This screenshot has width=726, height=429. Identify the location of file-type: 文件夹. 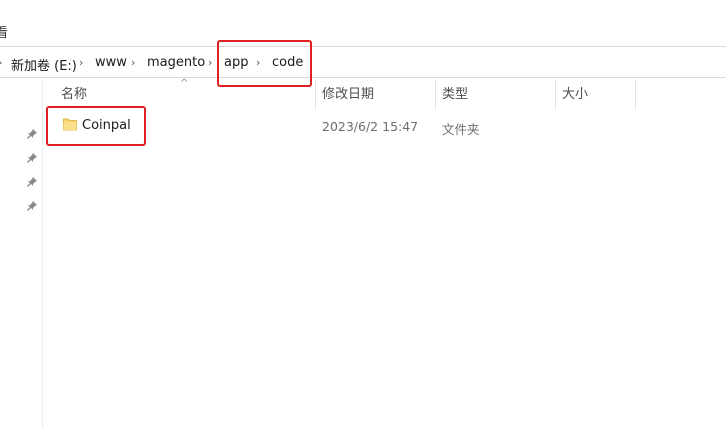
(461, 129).